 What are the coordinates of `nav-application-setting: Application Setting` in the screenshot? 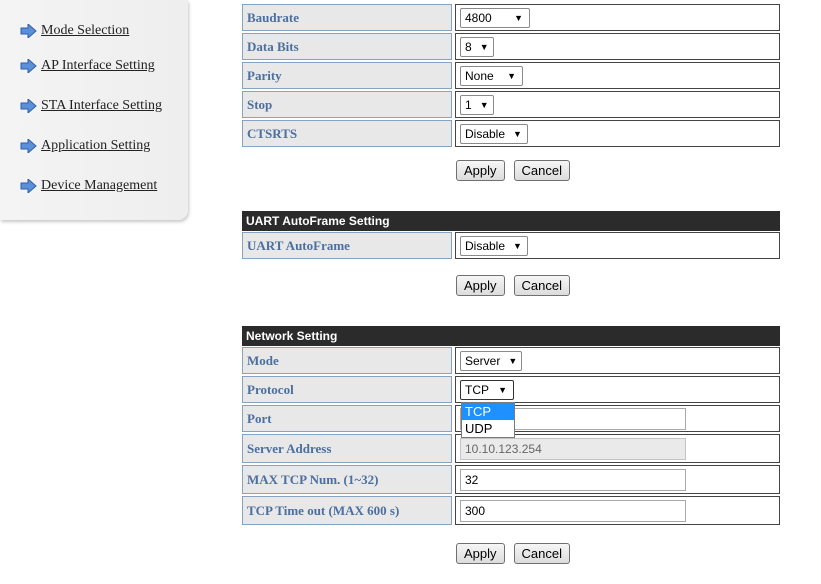 It's located at (85, 146).